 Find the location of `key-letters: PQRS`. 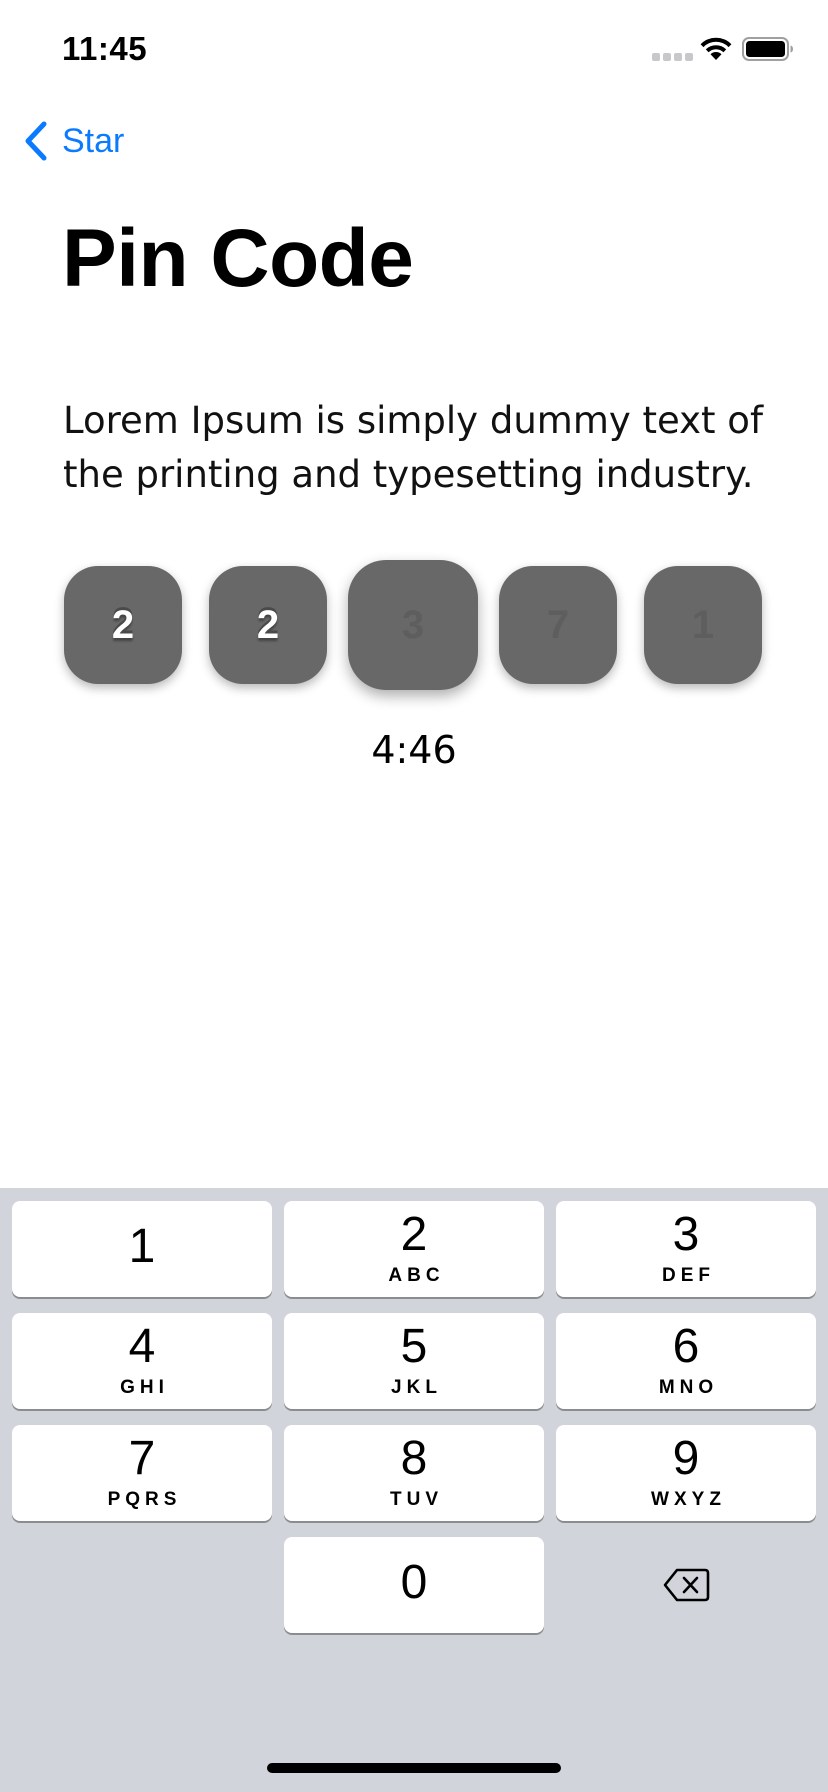

key-letters: PQRS is located at coordinates (144, 1499).